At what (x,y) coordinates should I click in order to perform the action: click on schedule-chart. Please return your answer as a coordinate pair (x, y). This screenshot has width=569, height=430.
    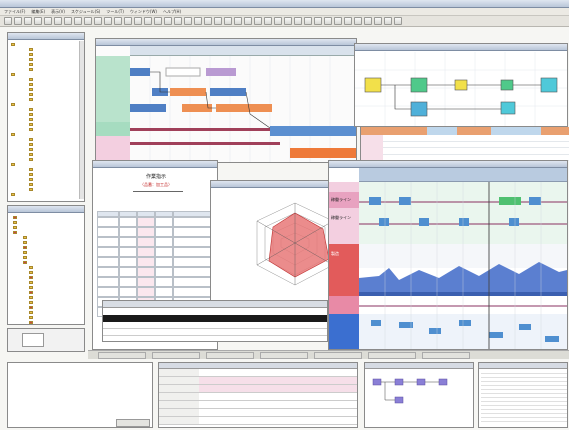
    Looking at the image, I should click on (463, 265).